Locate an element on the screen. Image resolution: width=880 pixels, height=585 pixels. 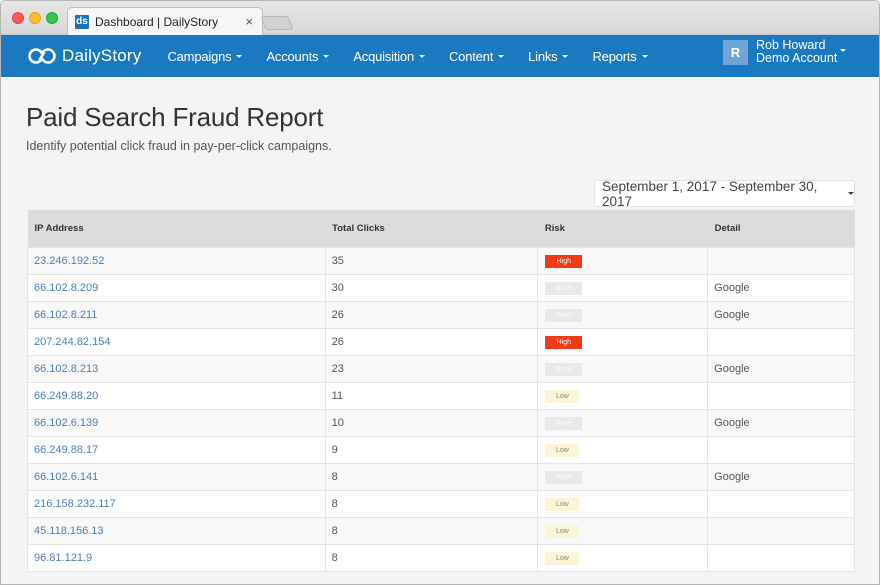
nav-campaigns: Campaigns is located at coordinates (205, 56).